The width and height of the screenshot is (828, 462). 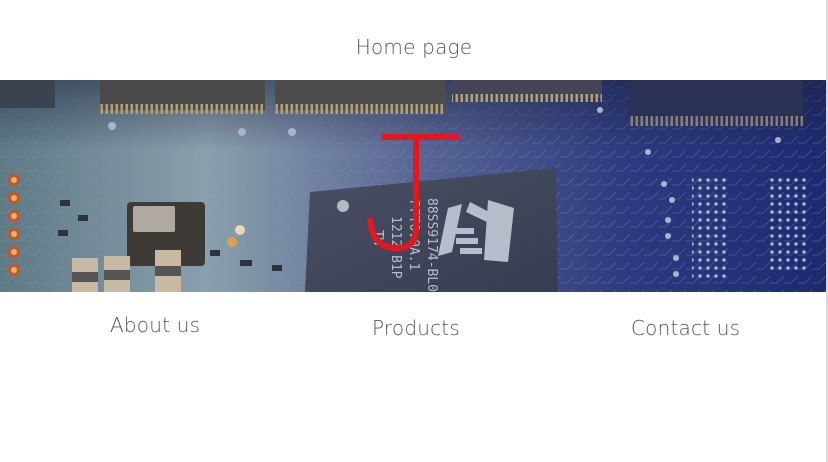 I want to click on about-us-link: About us, so click(x=155, y=325).